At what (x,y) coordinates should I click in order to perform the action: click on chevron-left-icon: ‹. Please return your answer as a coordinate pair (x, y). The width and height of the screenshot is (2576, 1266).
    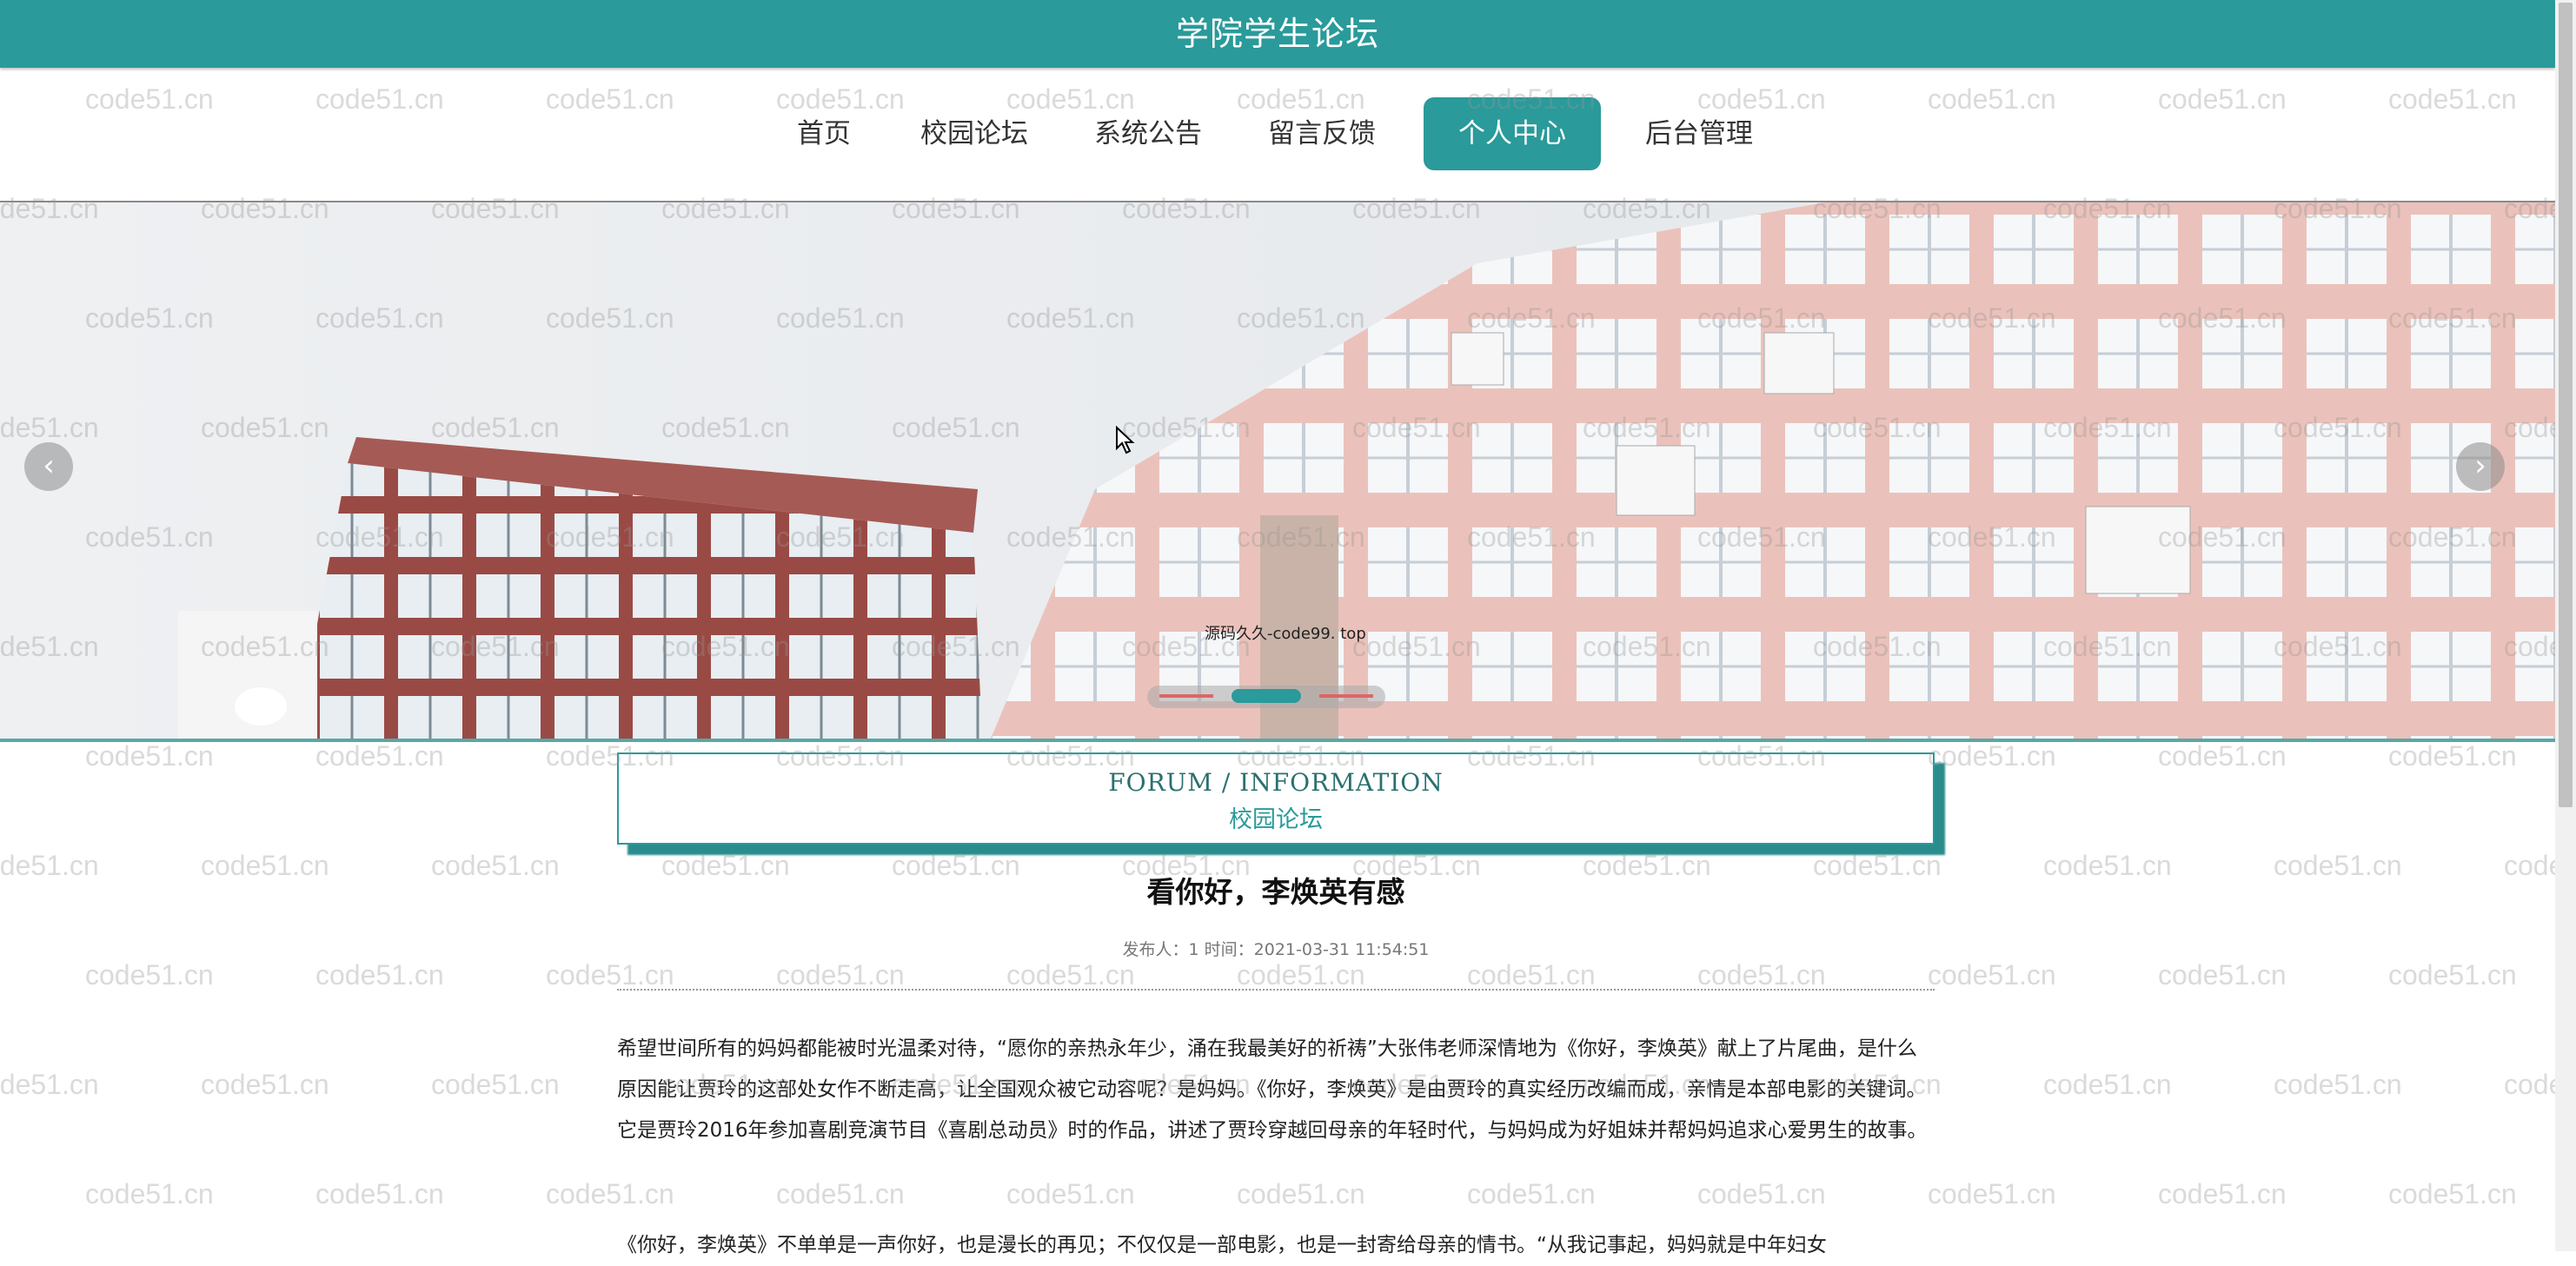
    Looking at the image, I should click on (49, 465).